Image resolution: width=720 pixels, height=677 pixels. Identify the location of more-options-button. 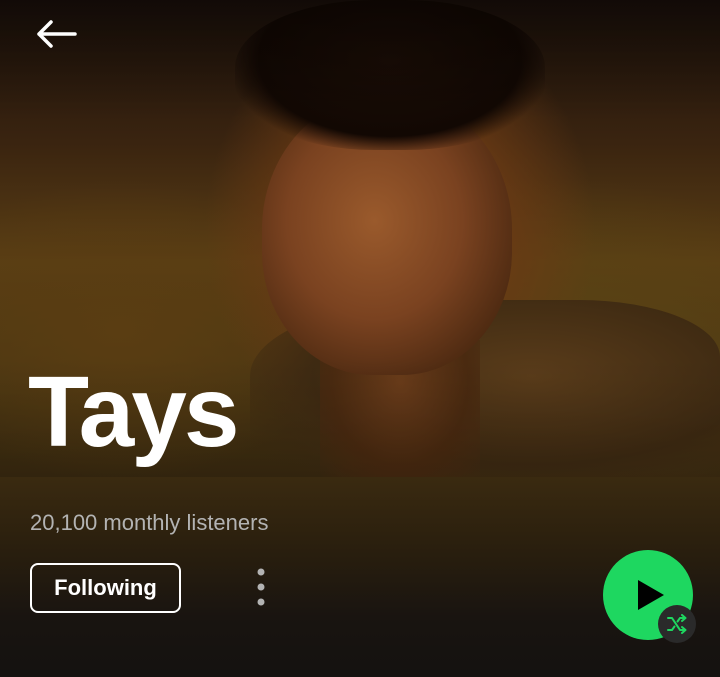
(261, 588).